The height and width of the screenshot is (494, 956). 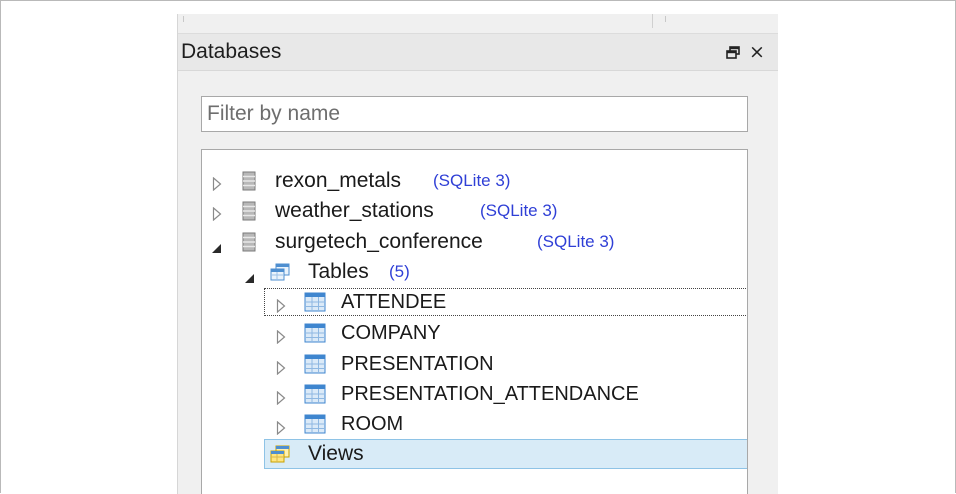 I want to click on database-name: weather_stations, so click(x=354, y=210).